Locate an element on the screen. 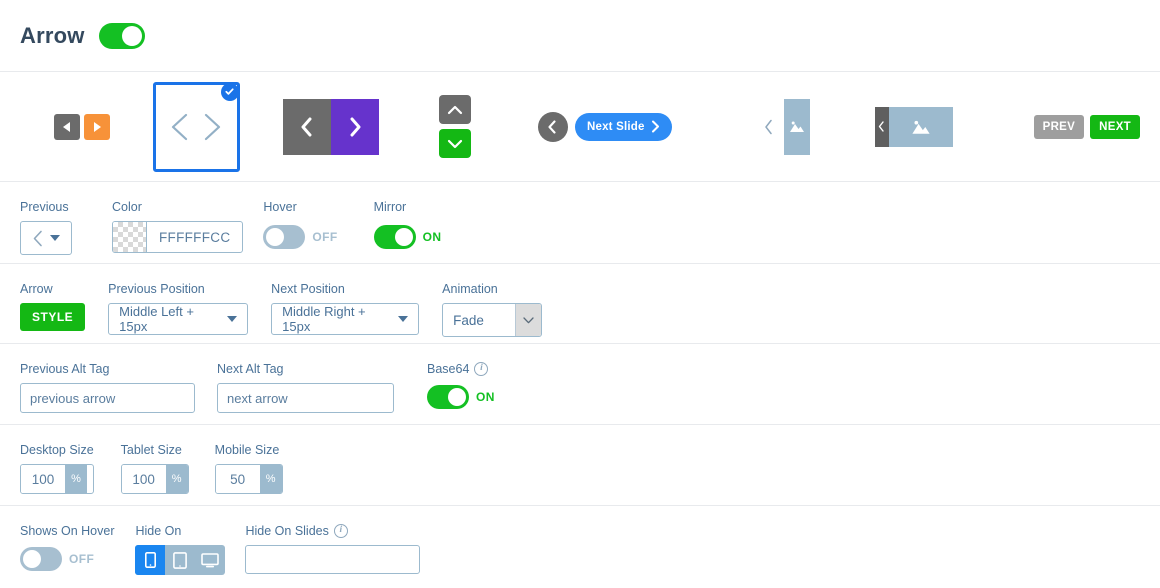 The width and height of the screenshot is (1160, 588). hide-on-slides-input is located at coordinates (333, 559).